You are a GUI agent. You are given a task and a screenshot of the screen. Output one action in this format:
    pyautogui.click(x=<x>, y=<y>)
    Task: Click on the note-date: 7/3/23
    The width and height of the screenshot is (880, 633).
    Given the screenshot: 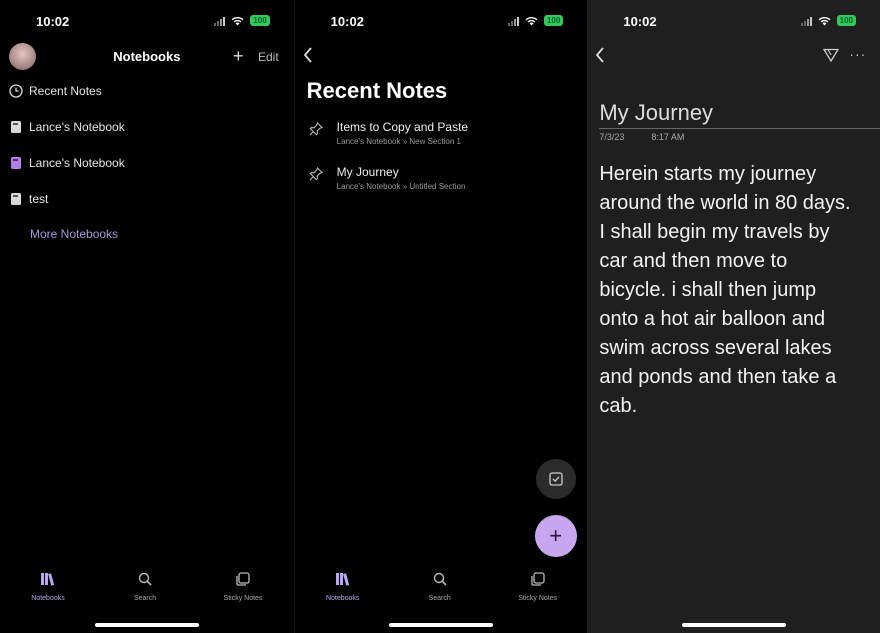 What is the action you would take?
    pyautogui.click(x=612, y=137)
    